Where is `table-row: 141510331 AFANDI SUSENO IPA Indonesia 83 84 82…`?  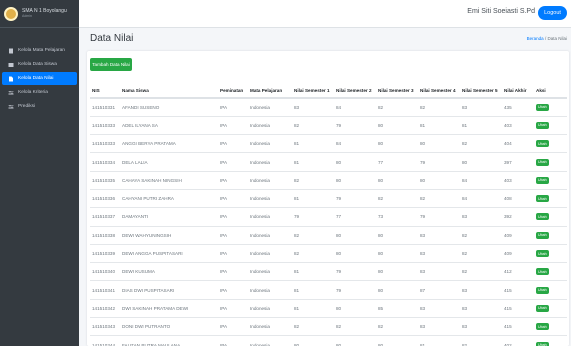 table-row: 141510331 AFANDI SUSENO IPA Indonesia 83 84 82… is located at coordinates (328, 107).